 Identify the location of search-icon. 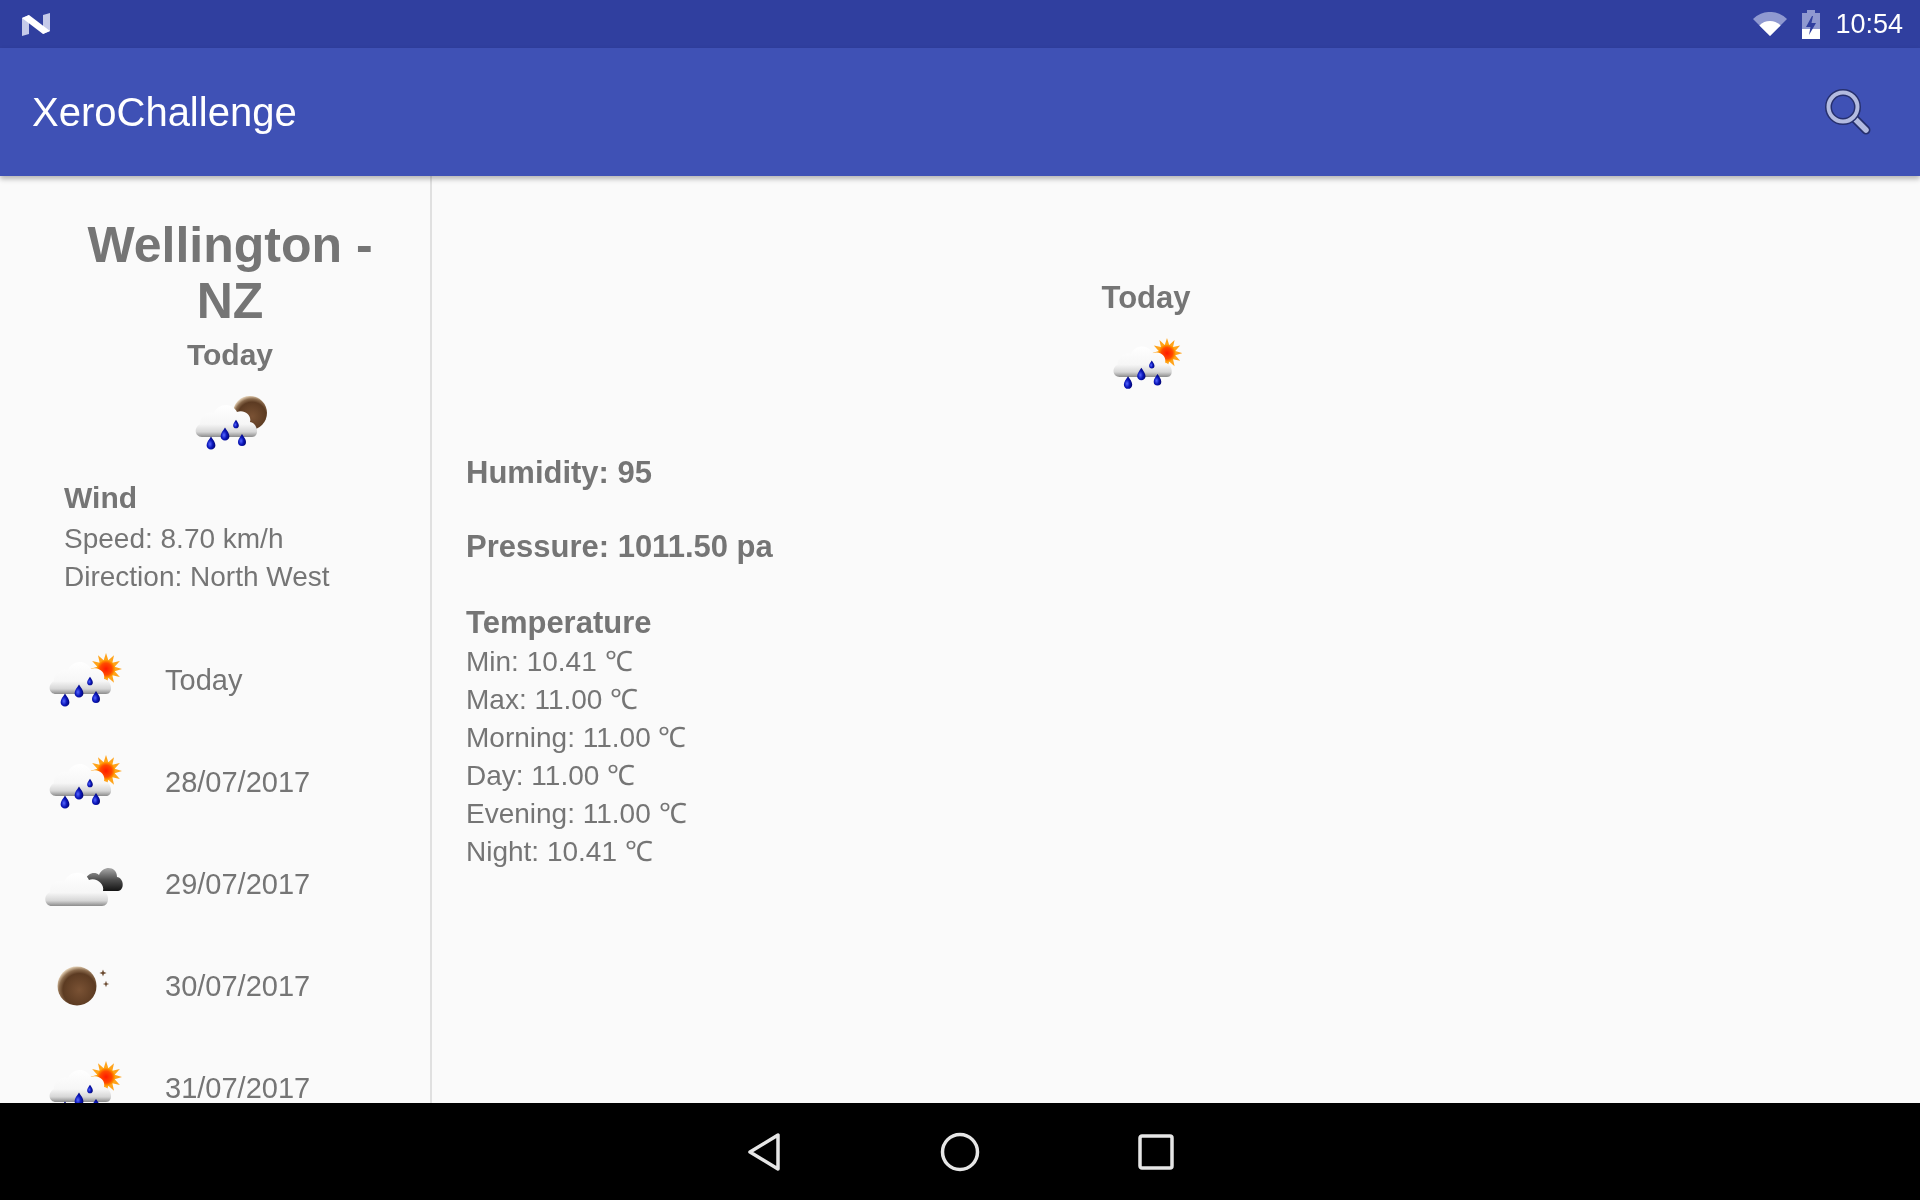
(1848, 112).